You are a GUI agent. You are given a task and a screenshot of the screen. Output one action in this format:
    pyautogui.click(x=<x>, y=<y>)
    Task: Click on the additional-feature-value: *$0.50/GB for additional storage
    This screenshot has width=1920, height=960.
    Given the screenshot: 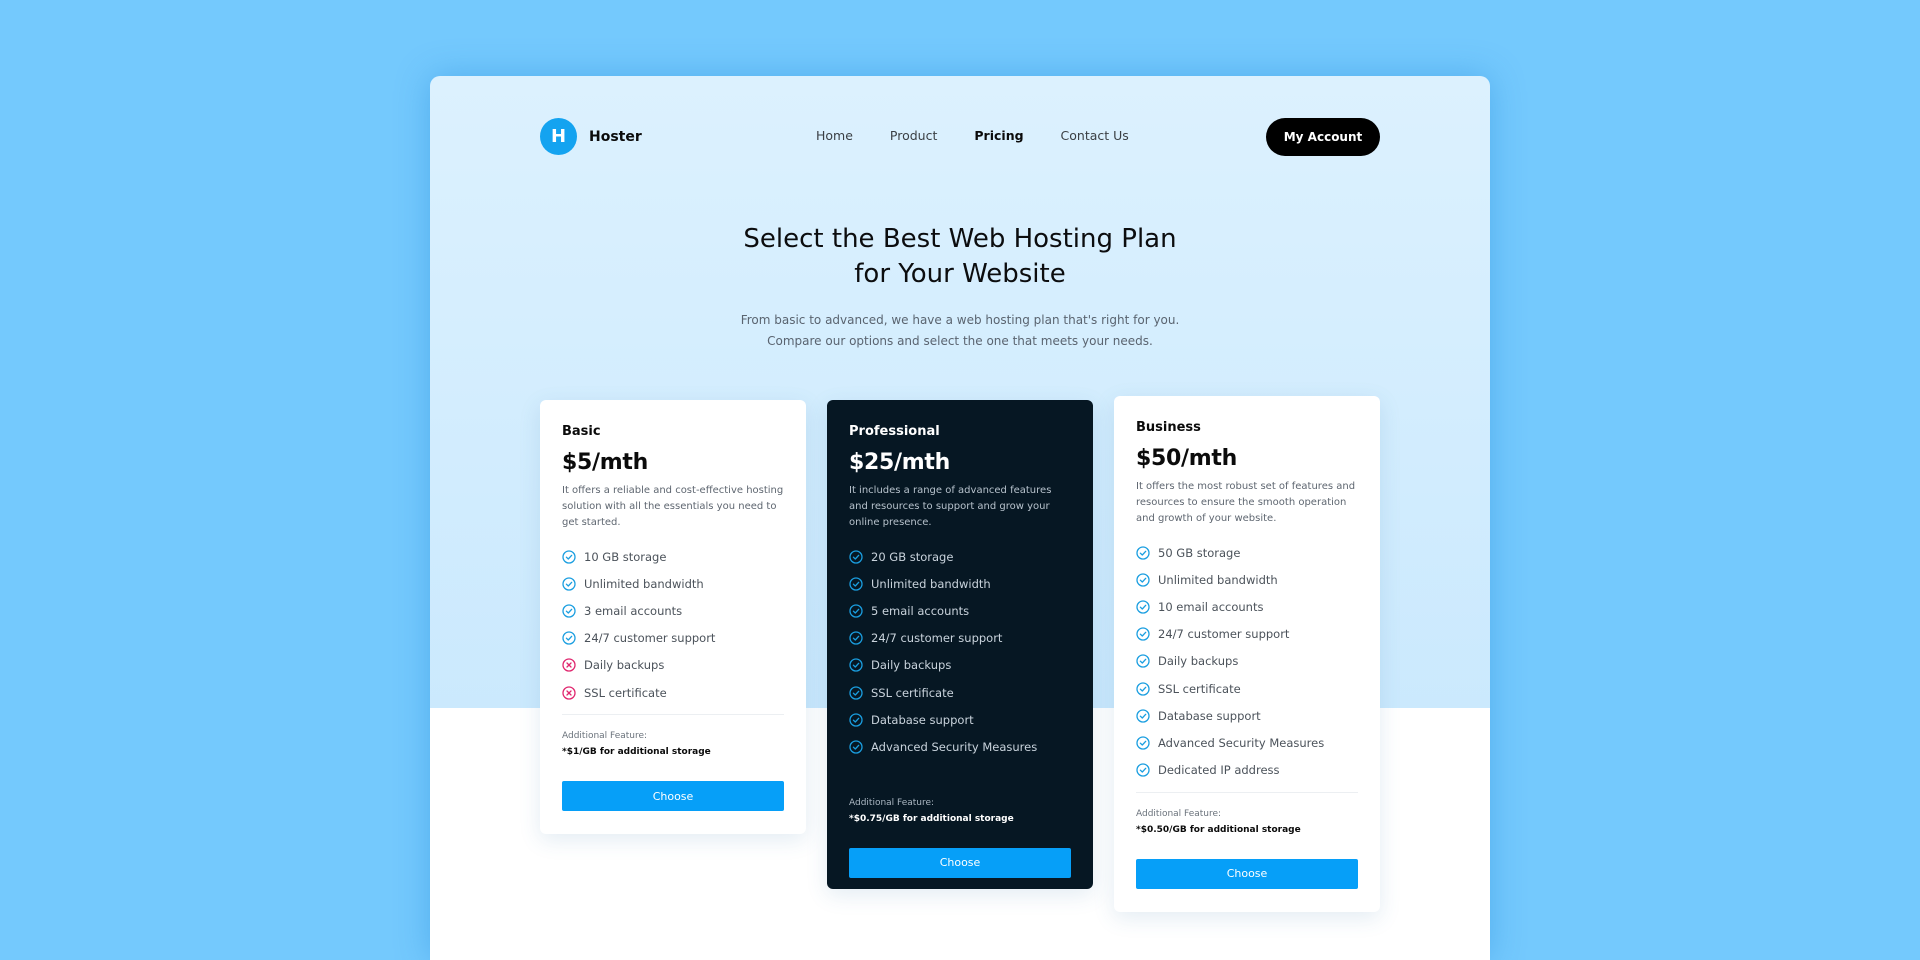 What is the action you would take?
    pyautogui.click(x=1218, y=829)
    